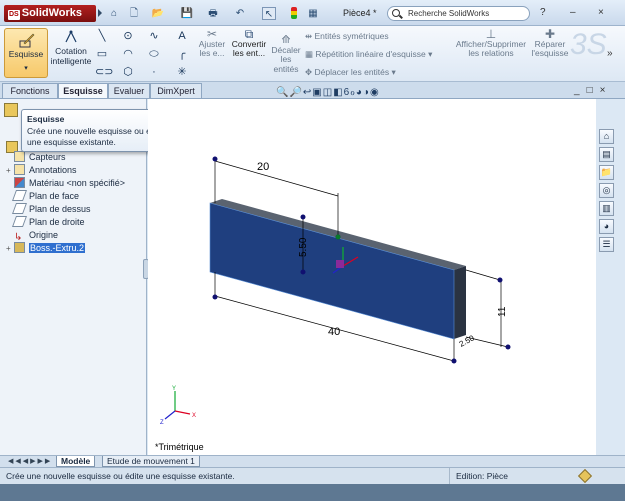 The image size is (625, 501). What do you see at coordinates (347, 36) in the screenshot?
I see `entites-symetriques-button: ⇹ Entités symétriques` at bounding box center [347, 36].